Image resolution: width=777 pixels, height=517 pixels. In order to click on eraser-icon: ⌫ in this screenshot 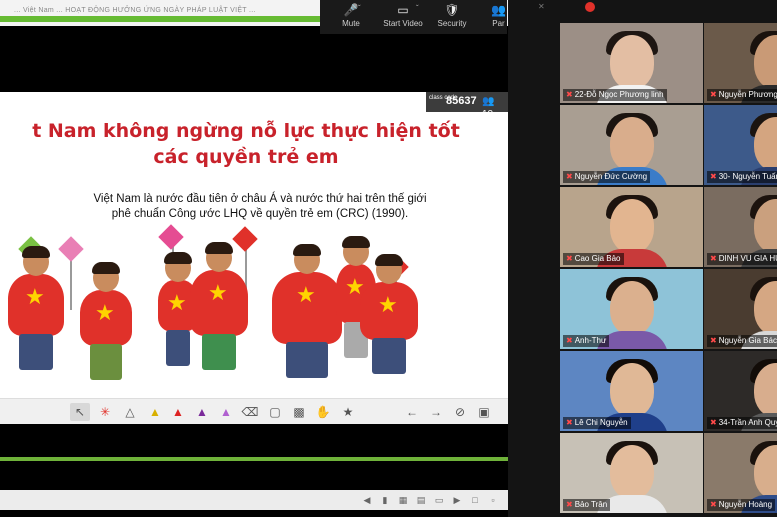, I will do `click(250, 412)`.